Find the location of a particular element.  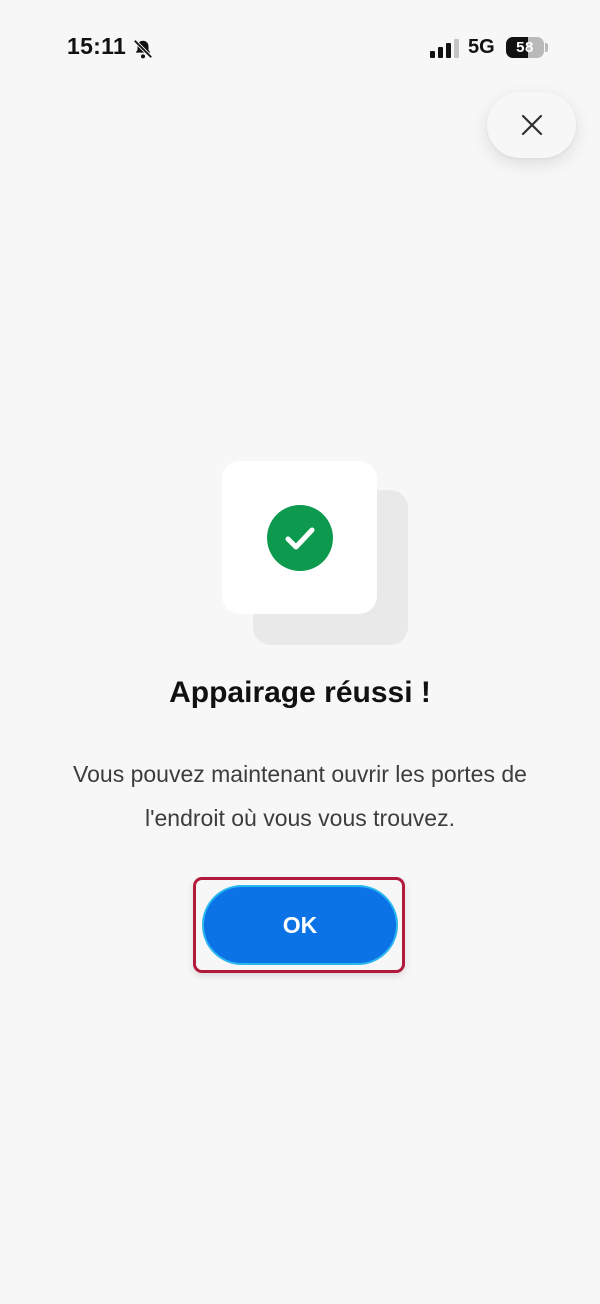

close-icon is located at coordinates (531, 125).